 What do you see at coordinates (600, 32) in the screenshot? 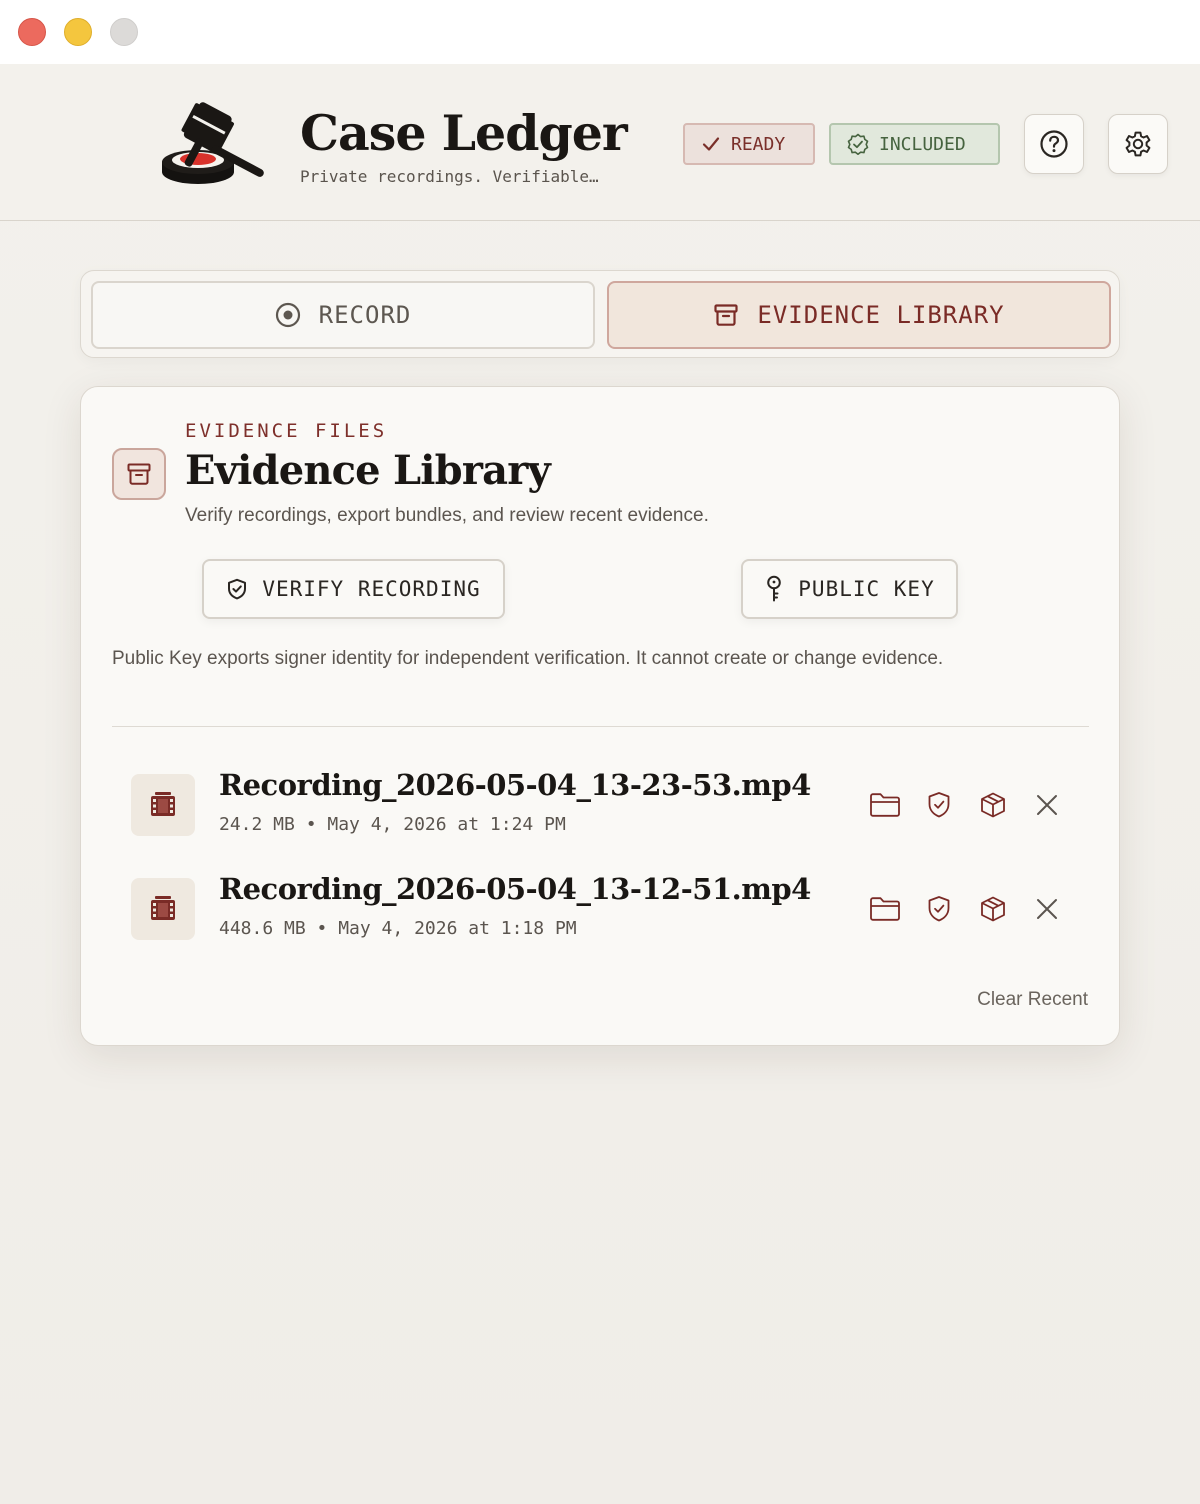
I see `title-bar` at bounding box center [600, 32].